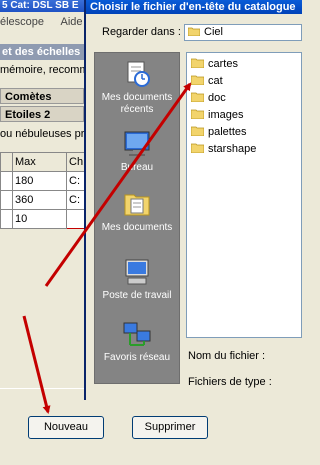 The height and width of the screenshot is (465, 320). I want to click on background-memory-text: mémoire, recomma, so click(43, 70).